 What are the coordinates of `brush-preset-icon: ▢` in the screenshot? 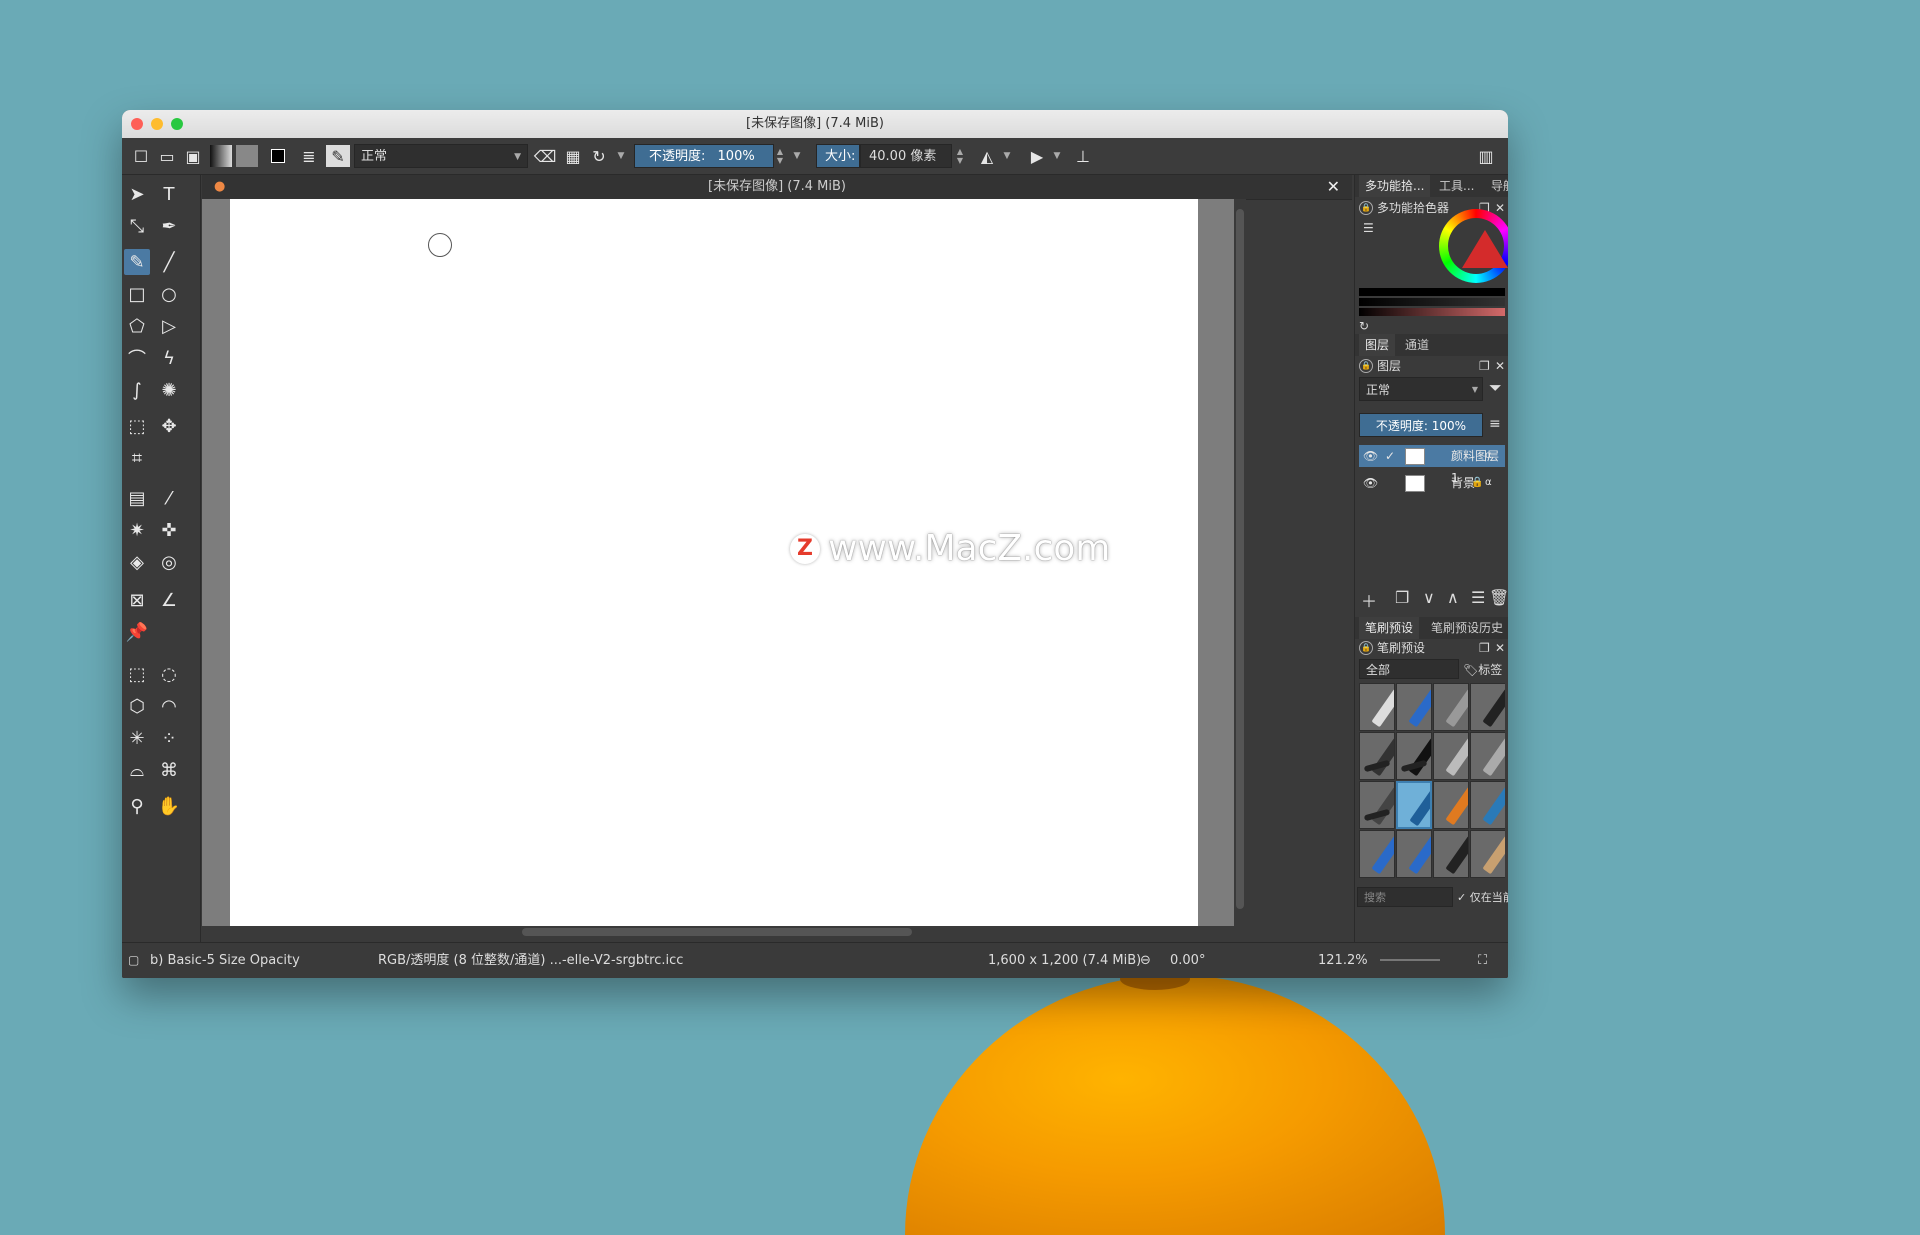 It's located at (133, 960).